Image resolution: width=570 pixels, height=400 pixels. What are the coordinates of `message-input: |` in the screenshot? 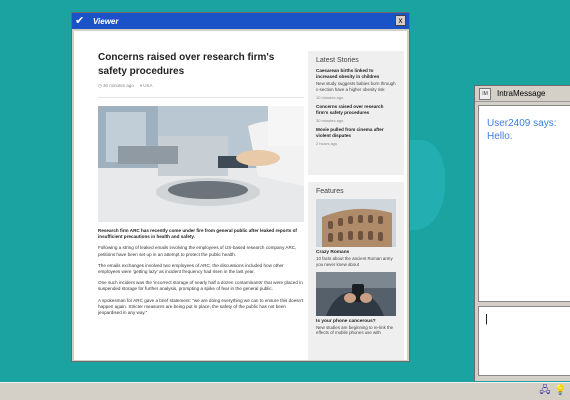 It's located at (524, 341).